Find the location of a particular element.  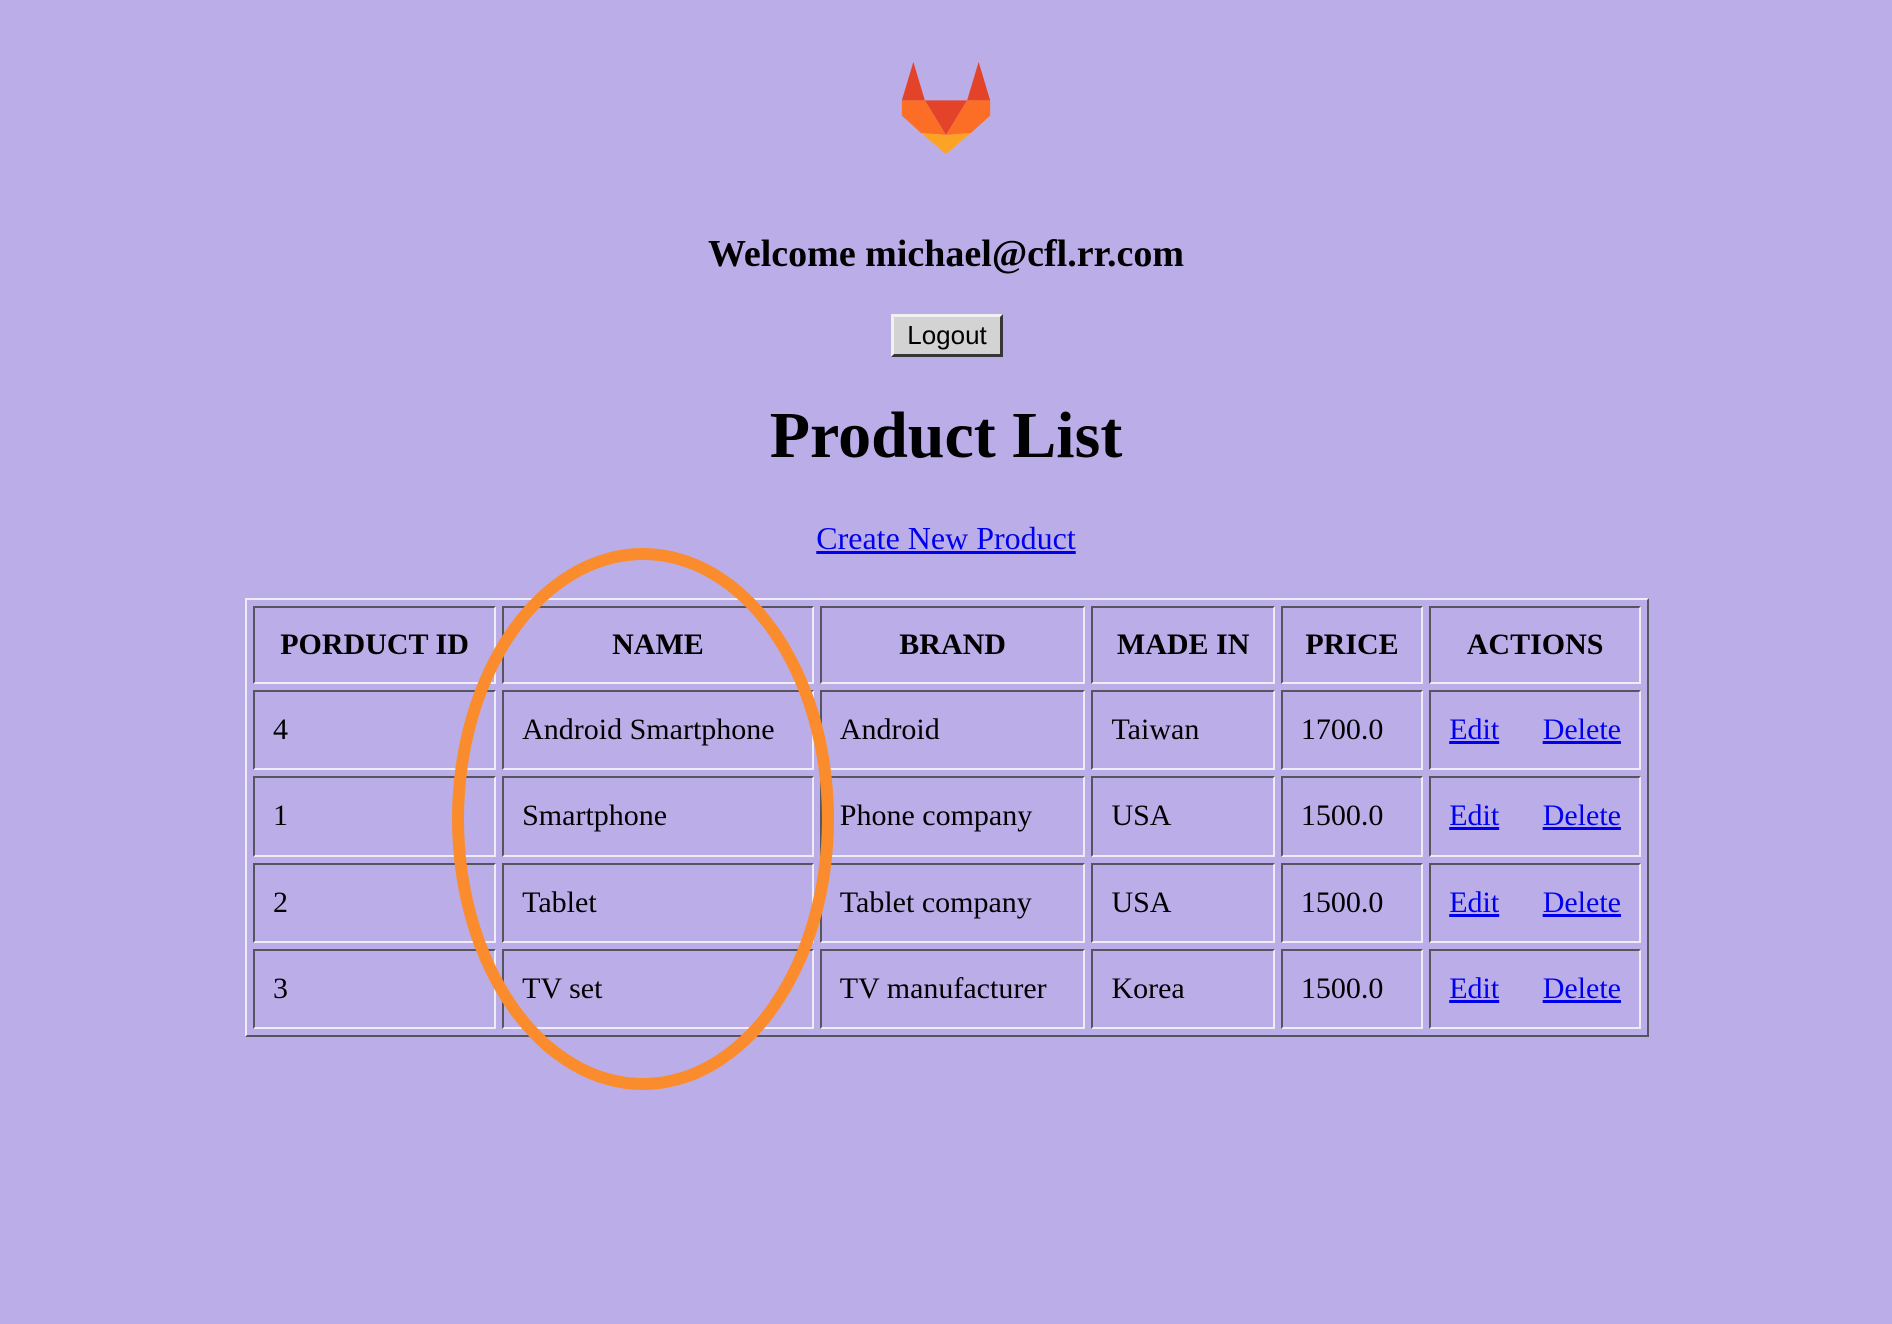

cell-brand: Phone company is located at coordinates (952, 816).